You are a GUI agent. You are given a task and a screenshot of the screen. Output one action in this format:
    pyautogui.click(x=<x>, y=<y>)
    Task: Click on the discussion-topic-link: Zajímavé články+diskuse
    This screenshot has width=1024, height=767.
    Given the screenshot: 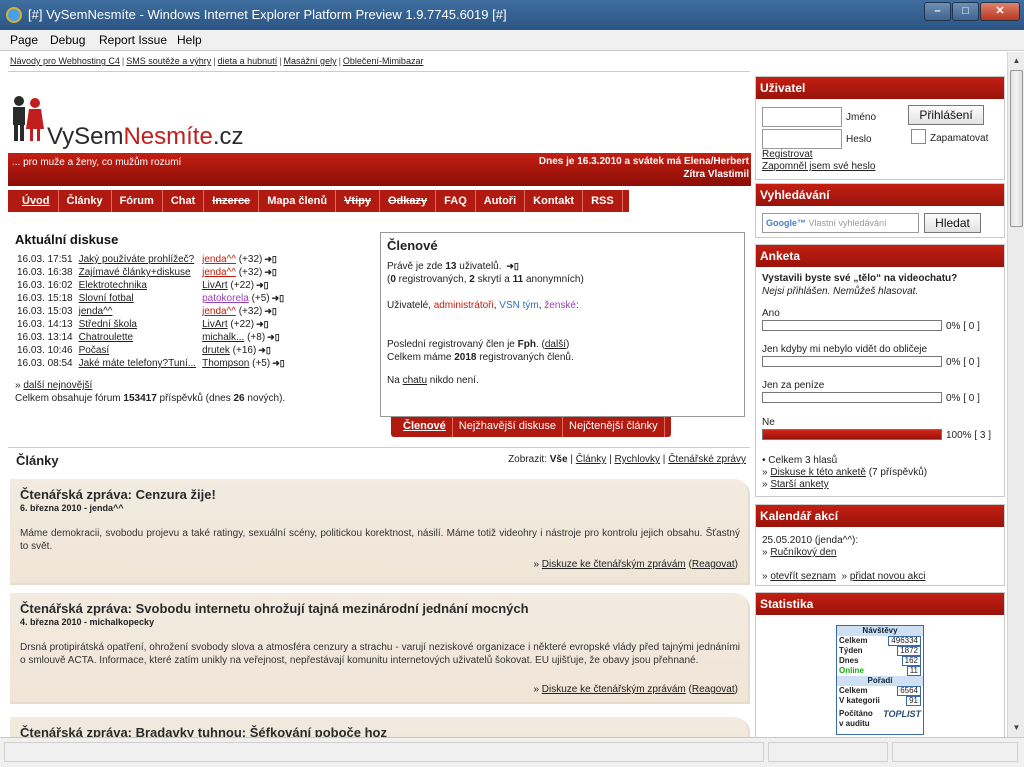 What is the action you would take?
    pyautogui.click(x=135, y=272)
    